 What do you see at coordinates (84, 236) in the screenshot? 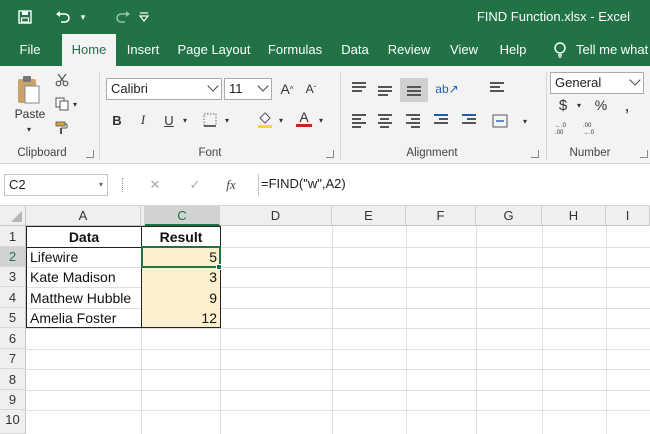
I see `cell-a1: Data` at bounding box center [84, 236].